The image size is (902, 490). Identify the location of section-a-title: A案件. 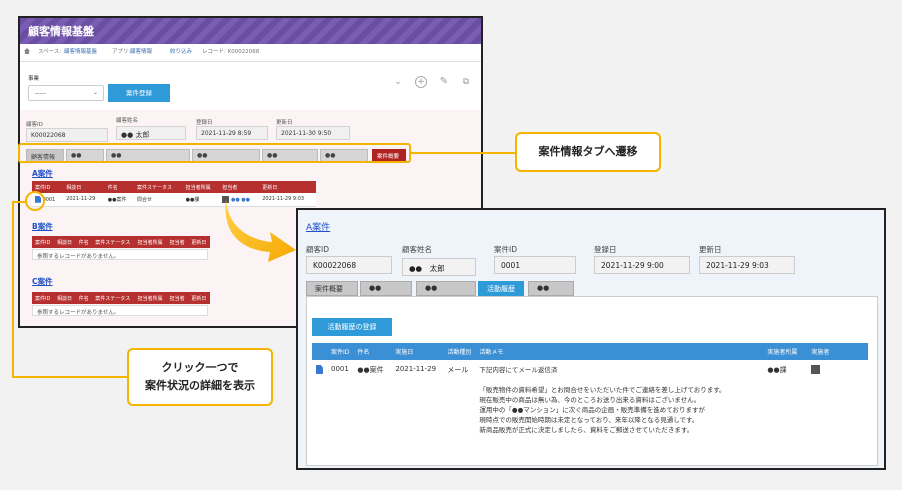
(42, 173).